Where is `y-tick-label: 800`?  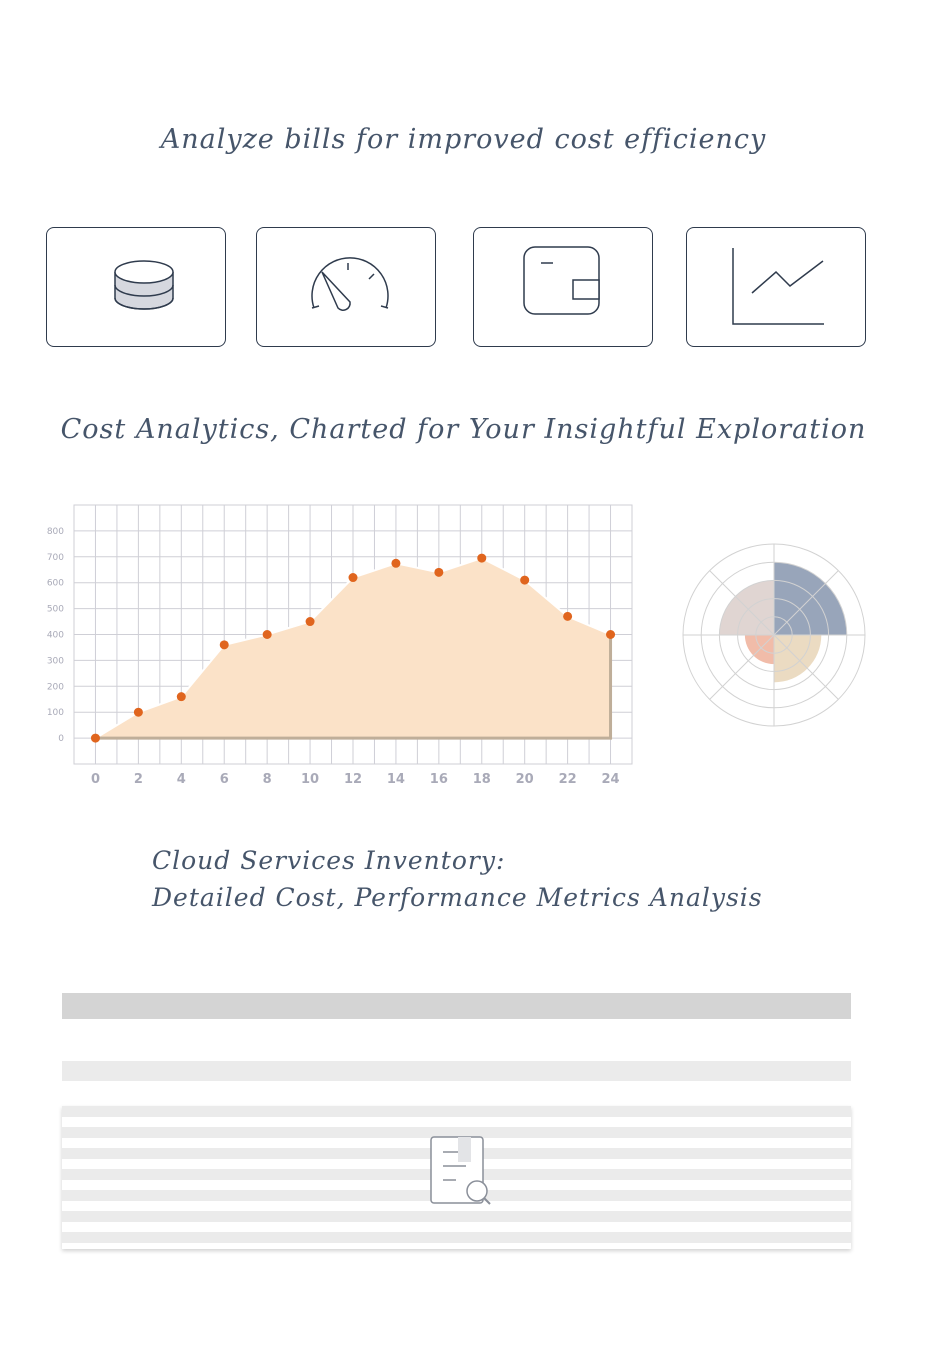
y-tick-label: 800 is located at coordinates (55, 532).